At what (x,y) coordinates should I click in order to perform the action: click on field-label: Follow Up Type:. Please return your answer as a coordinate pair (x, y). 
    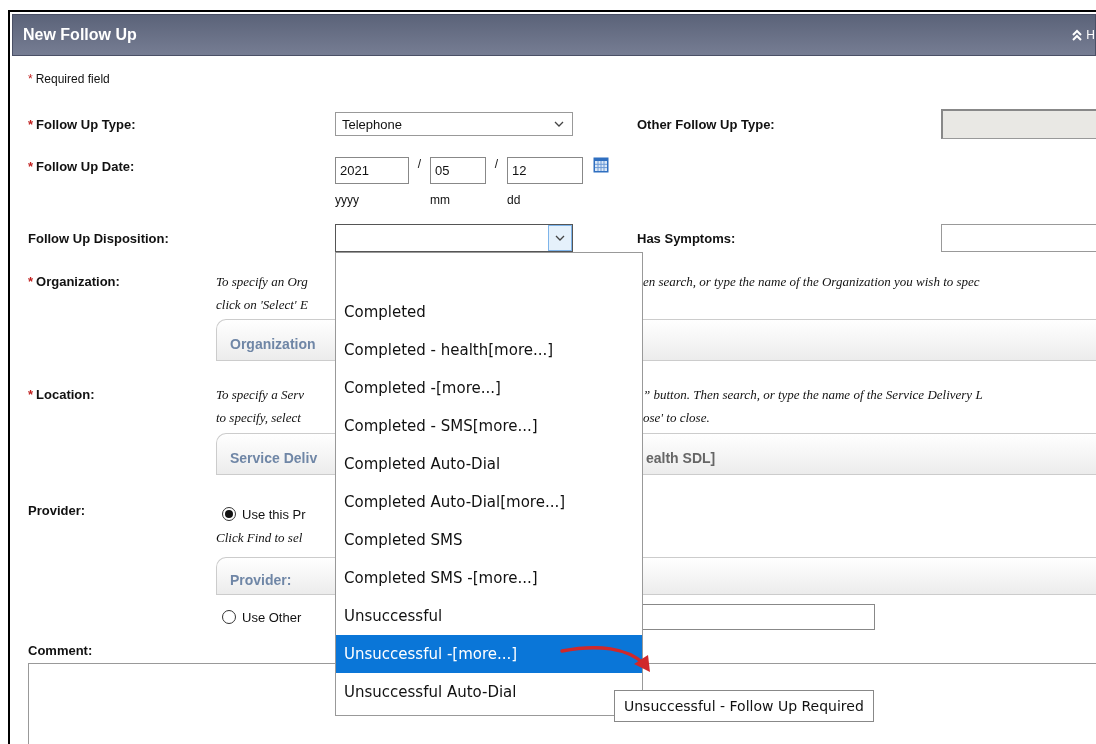
    Looking at the image, I should click on (86, 124).